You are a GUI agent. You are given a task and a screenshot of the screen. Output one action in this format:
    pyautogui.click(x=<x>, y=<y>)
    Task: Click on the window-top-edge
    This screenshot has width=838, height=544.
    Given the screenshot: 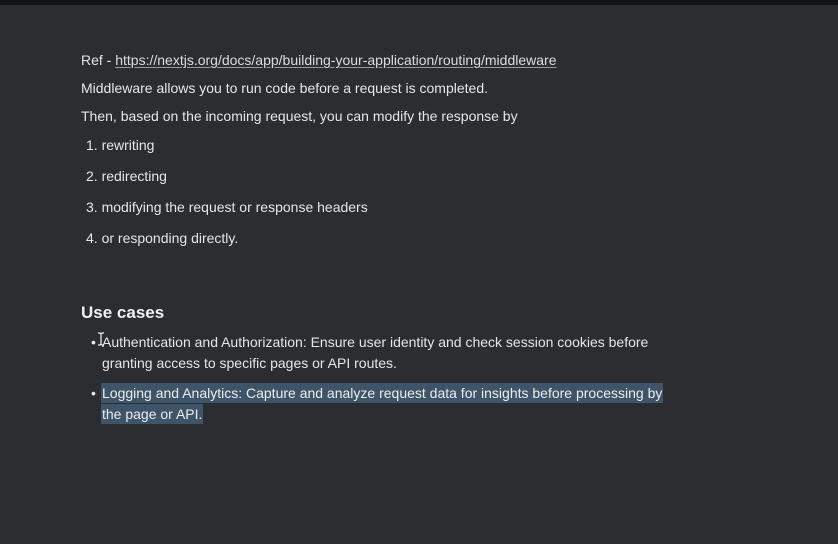 What is the action you would take?
    pyautogui.click(x=419, y=2)
    